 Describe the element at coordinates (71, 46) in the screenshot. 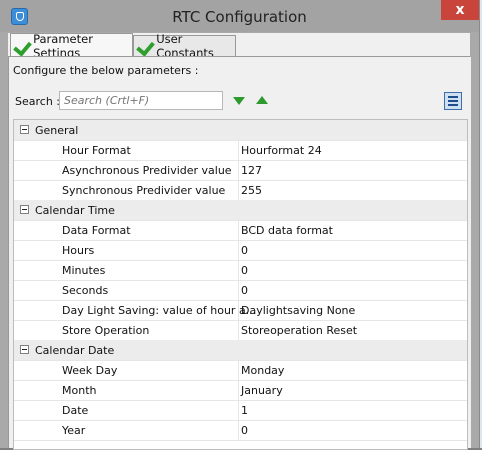

I see `tab-parameter-settings: Parameter Settings` at that location.